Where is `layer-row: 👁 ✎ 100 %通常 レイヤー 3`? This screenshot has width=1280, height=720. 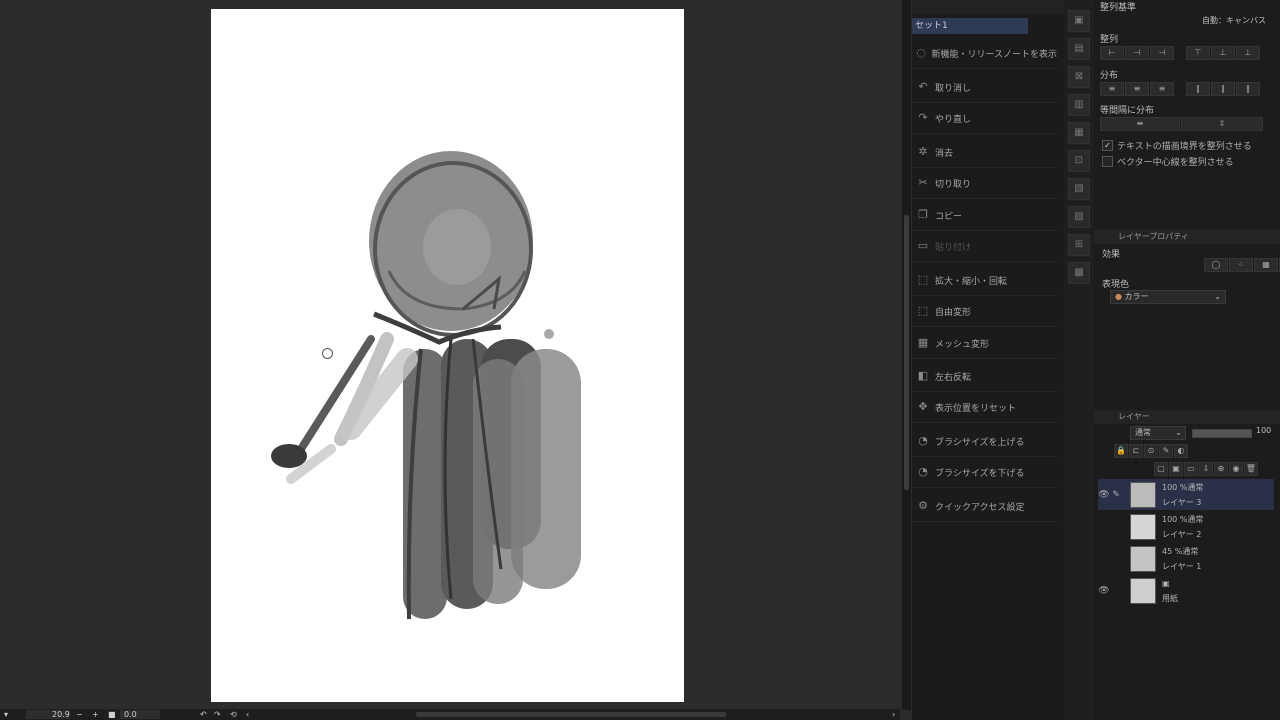 layer-row: 👁 ✎ 100 %通常 レイヤー 3 is located at coordinates (1186, 494).